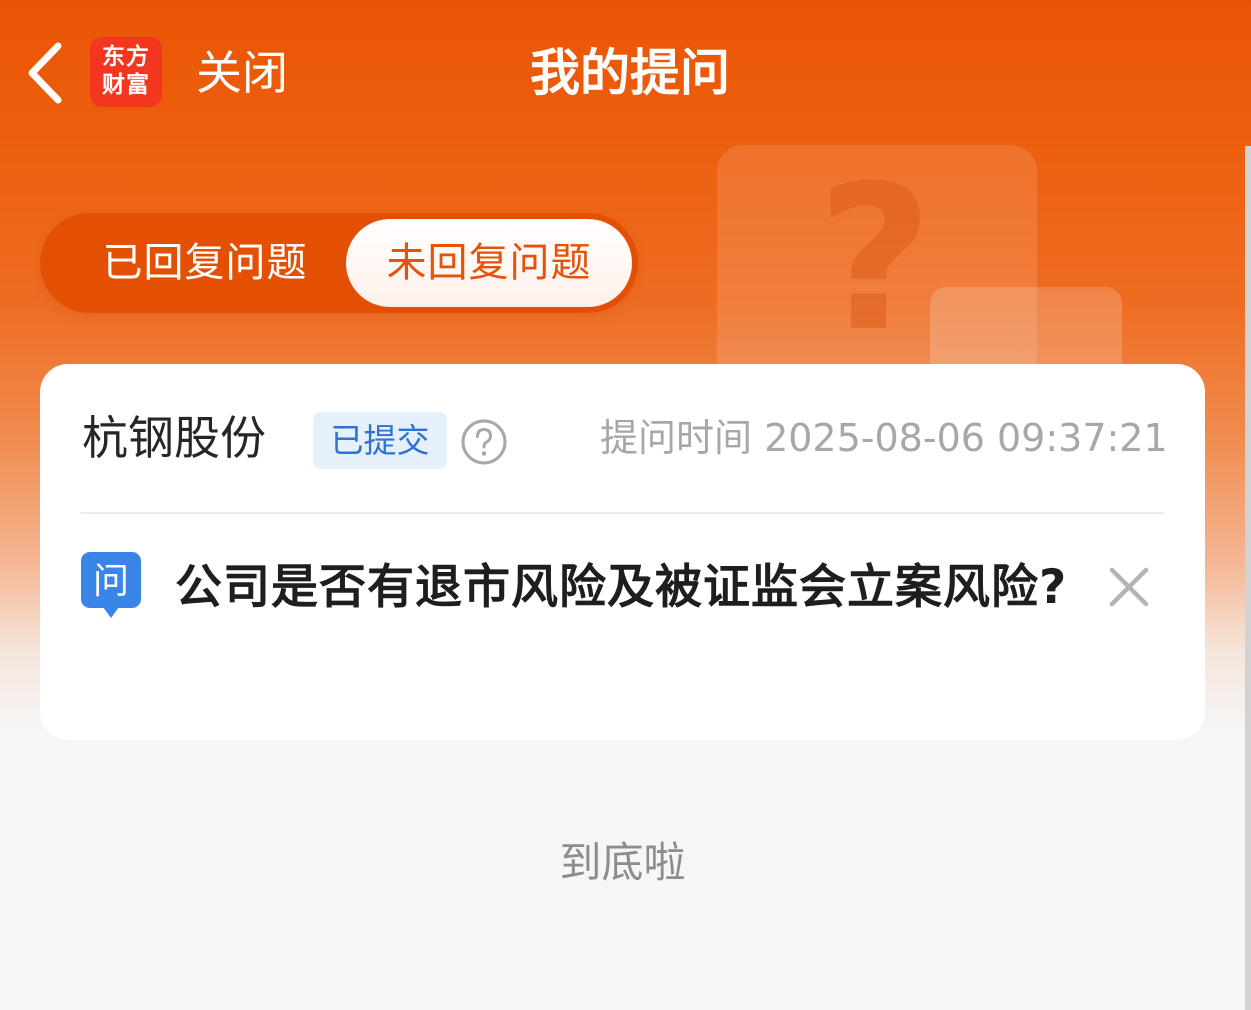  What do you see at coordinates (174, 438) in the screenshot?
I see `stock-name: 杭钢股份` at bounding box center [174, 438].